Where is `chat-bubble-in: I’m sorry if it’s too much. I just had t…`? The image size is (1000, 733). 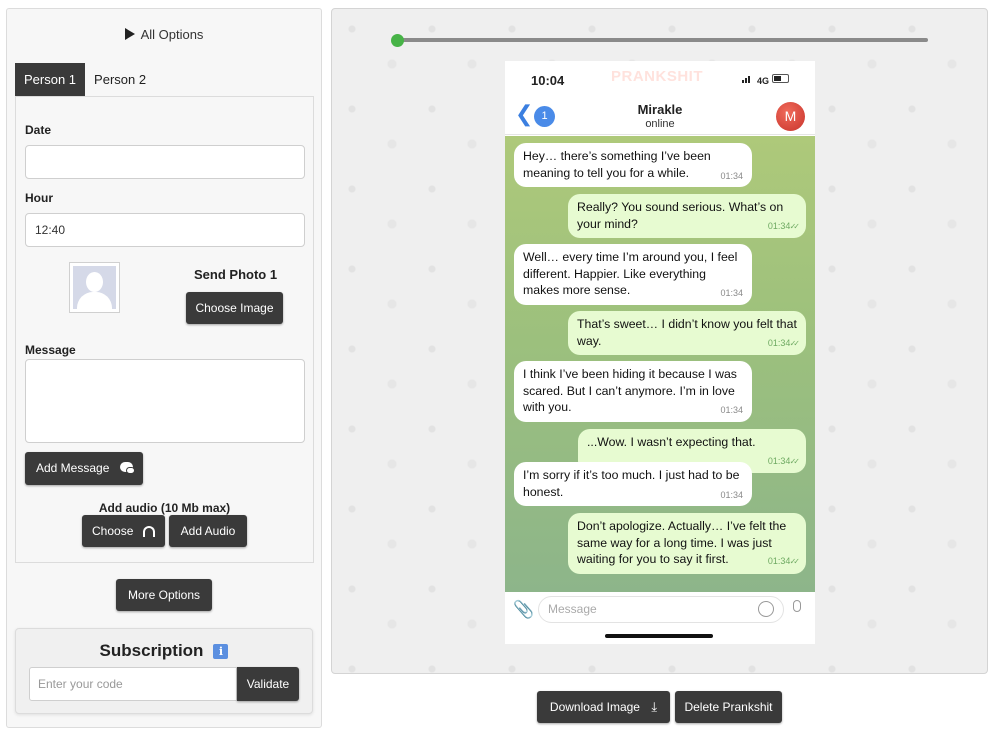
chat-bubble-in: I’m sorry if it’s too much. I just had t… is located at coordinates (633, 484).